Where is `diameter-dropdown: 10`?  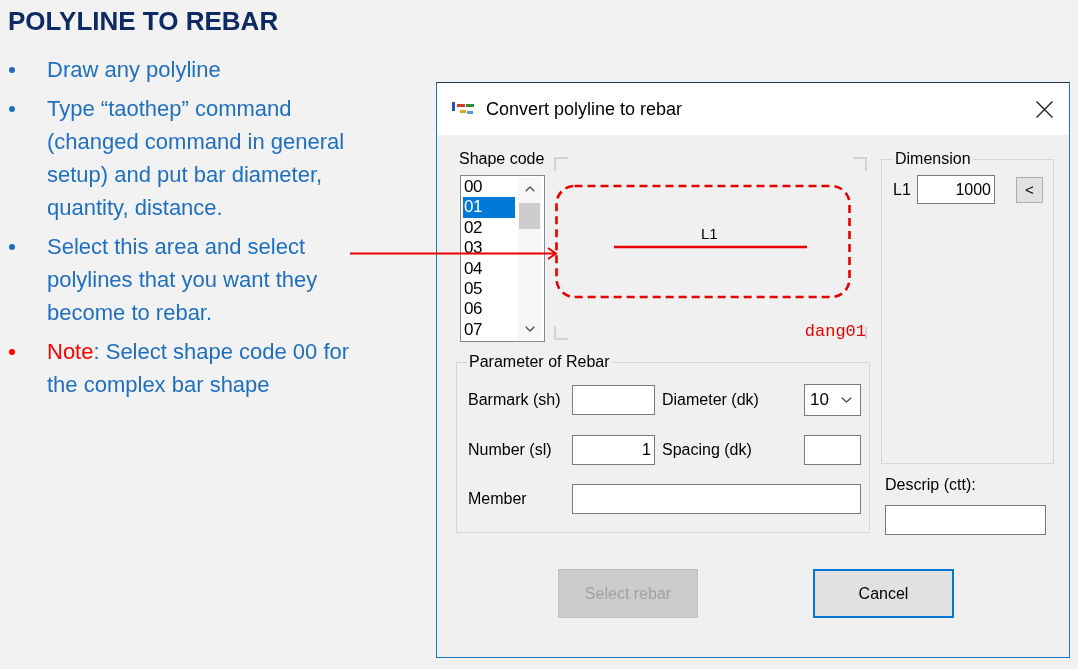
diameter-dropdown: 10 is located at coordinates (832, 400).